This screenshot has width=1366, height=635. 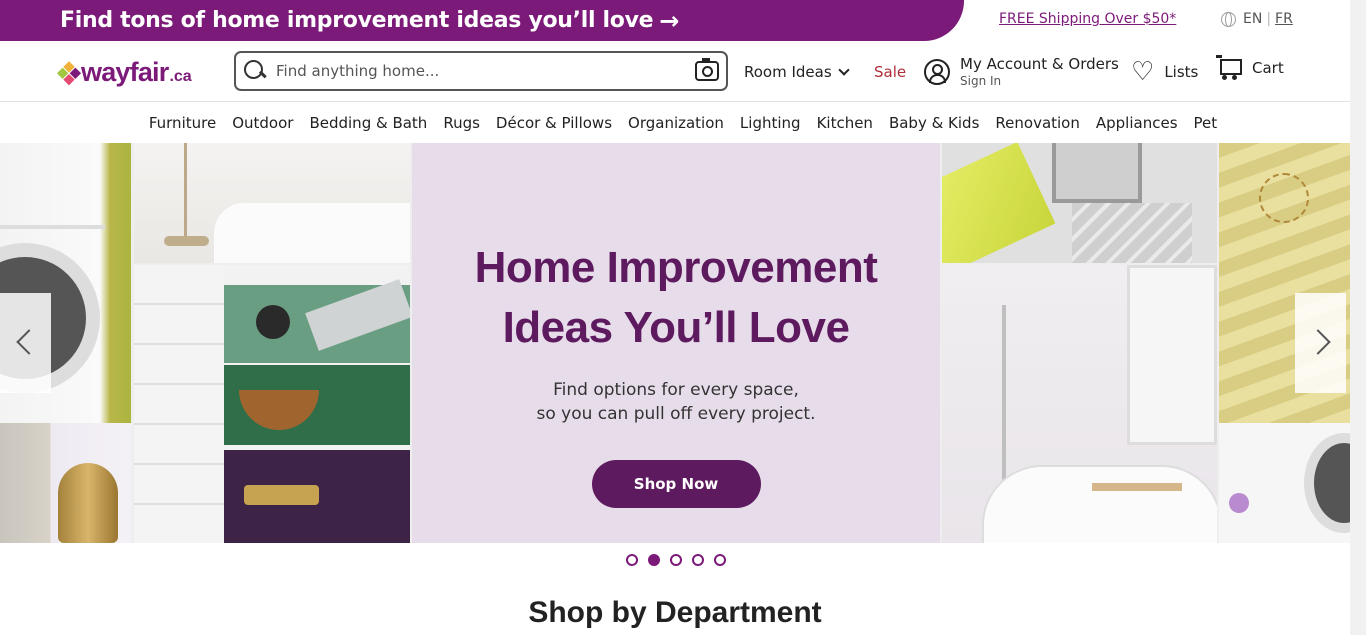 What do you see at coordinates (676, 267) in the screenshot?
I see `hero-title-line1: Home Improvement` at bounding box center [676, 267].